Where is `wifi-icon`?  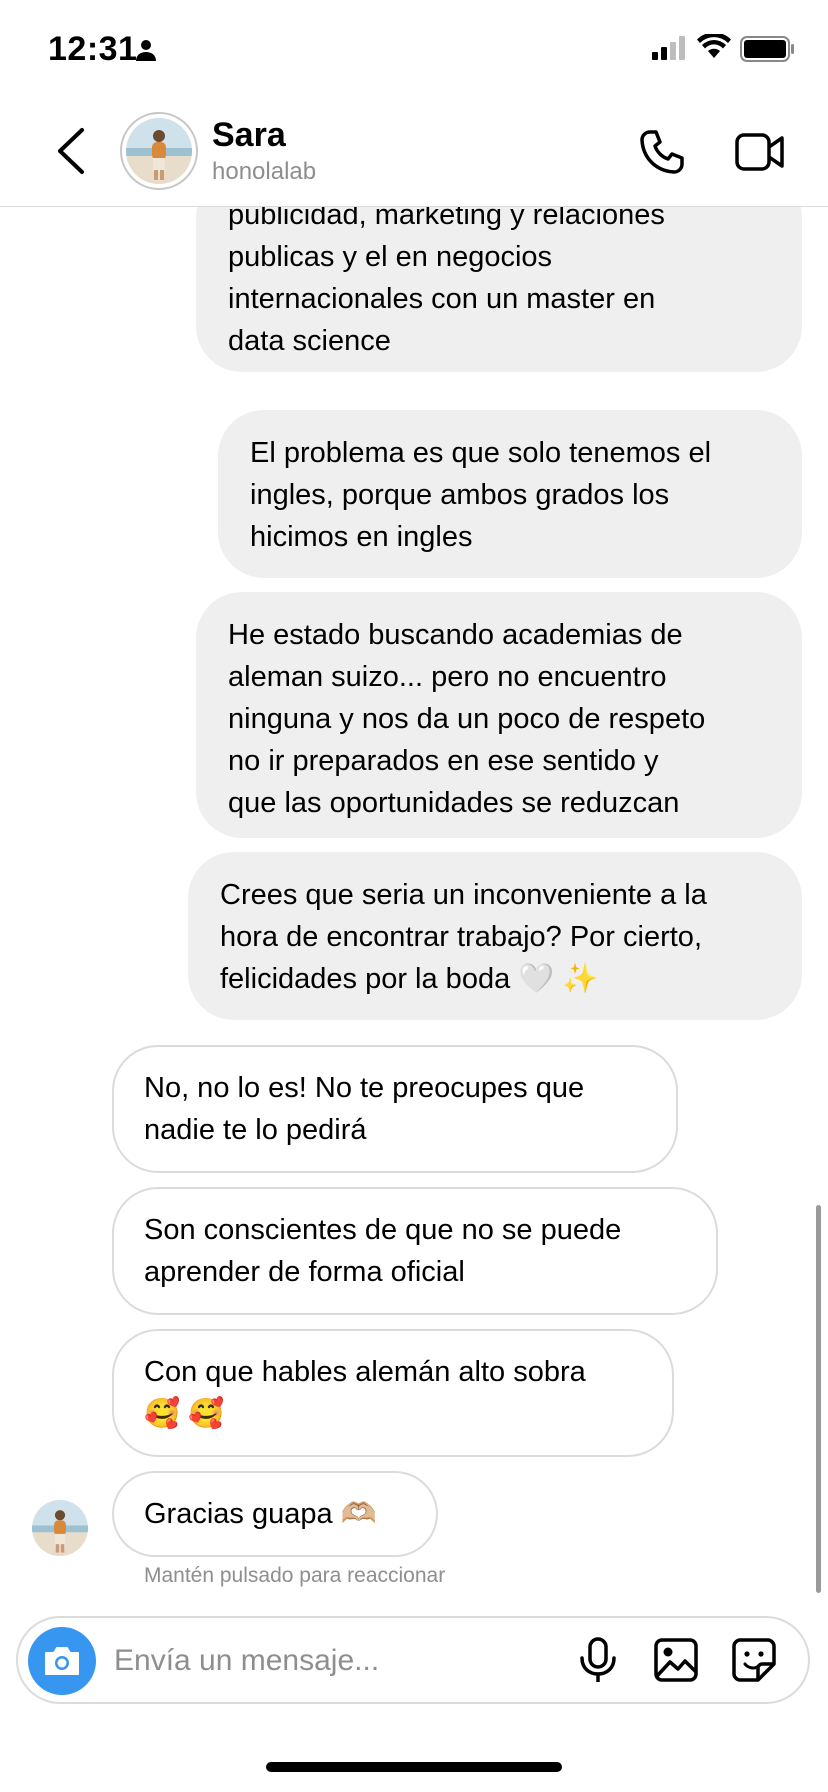 wifi-icon is located at coordinates (714, 46).